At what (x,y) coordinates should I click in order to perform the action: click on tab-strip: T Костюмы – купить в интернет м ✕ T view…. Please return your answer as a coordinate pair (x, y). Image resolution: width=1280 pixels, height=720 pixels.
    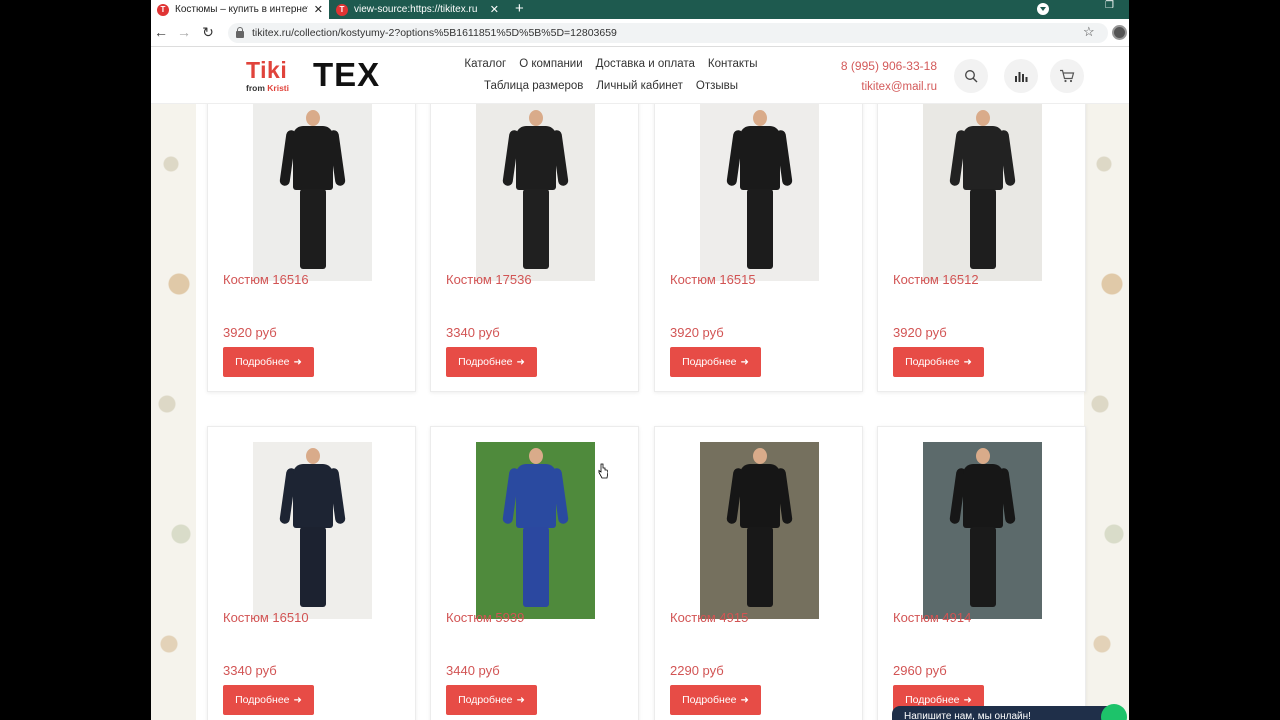
    Looking at the image, I should click on (640, 9).